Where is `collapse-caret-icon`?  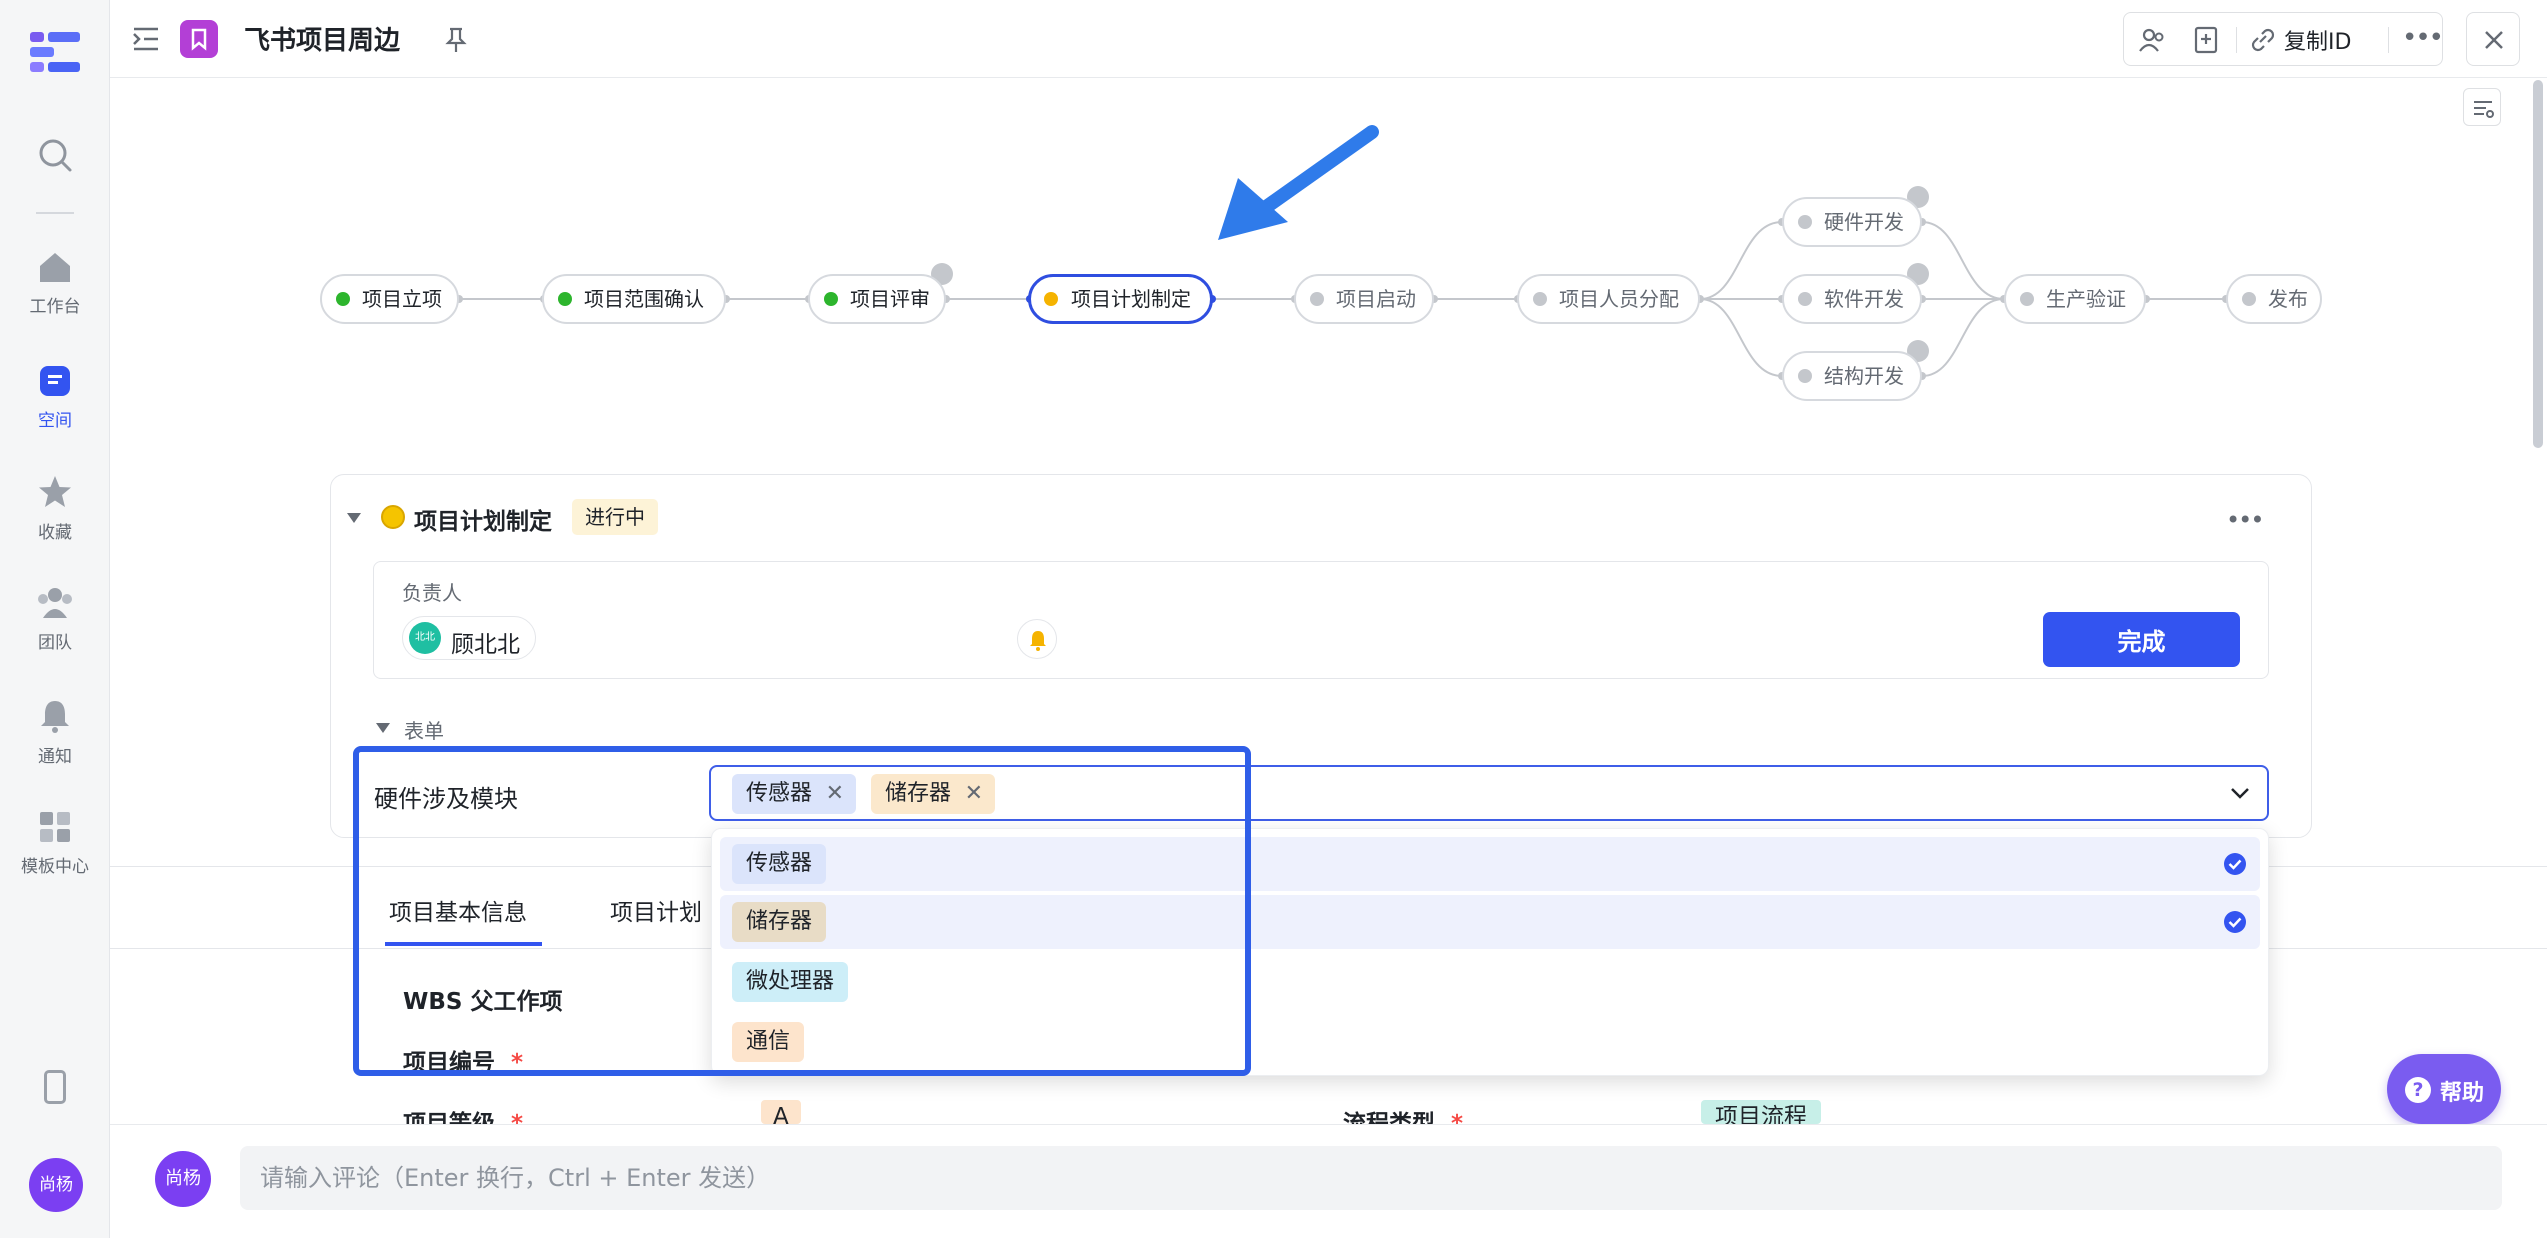
collapse-caret-icon is located at coordinates (354, 518).